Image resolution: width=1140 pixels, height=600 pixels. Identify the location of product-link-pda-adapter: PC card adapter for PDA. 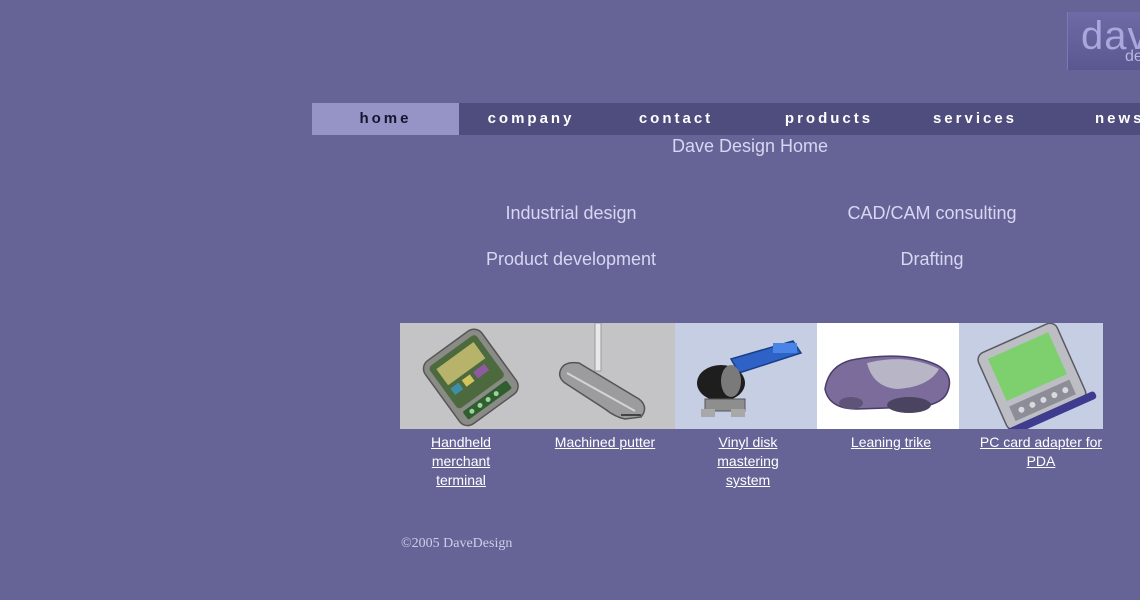
(1041, 452).